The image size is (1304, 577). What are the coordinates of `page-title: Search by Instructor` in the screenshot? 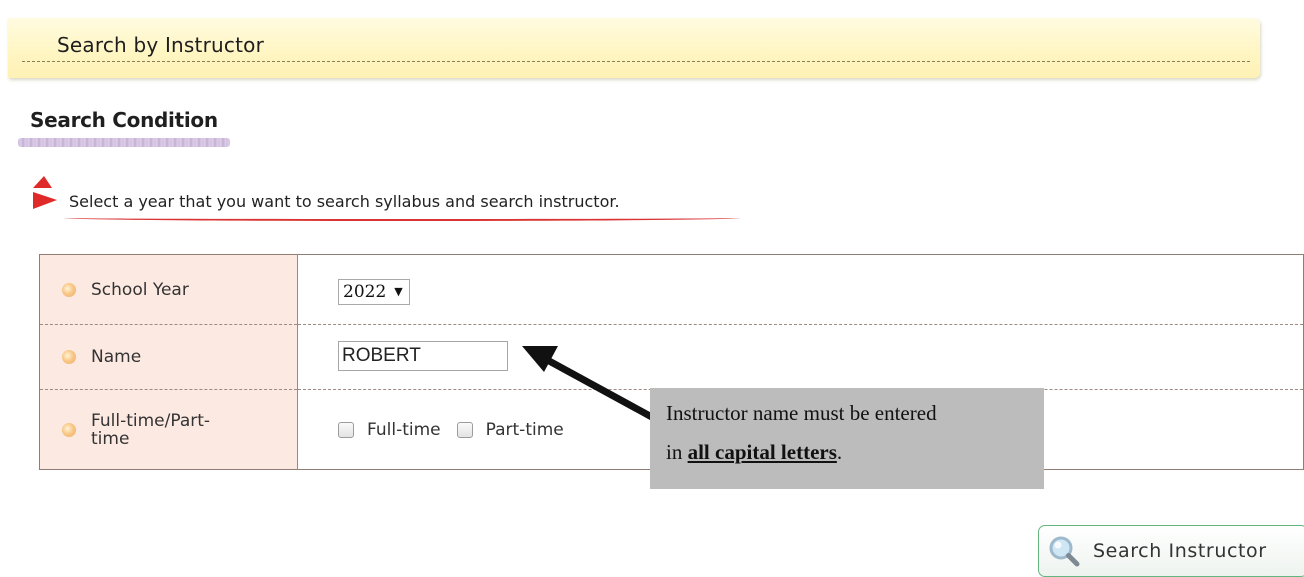 It's located at (160, 45).